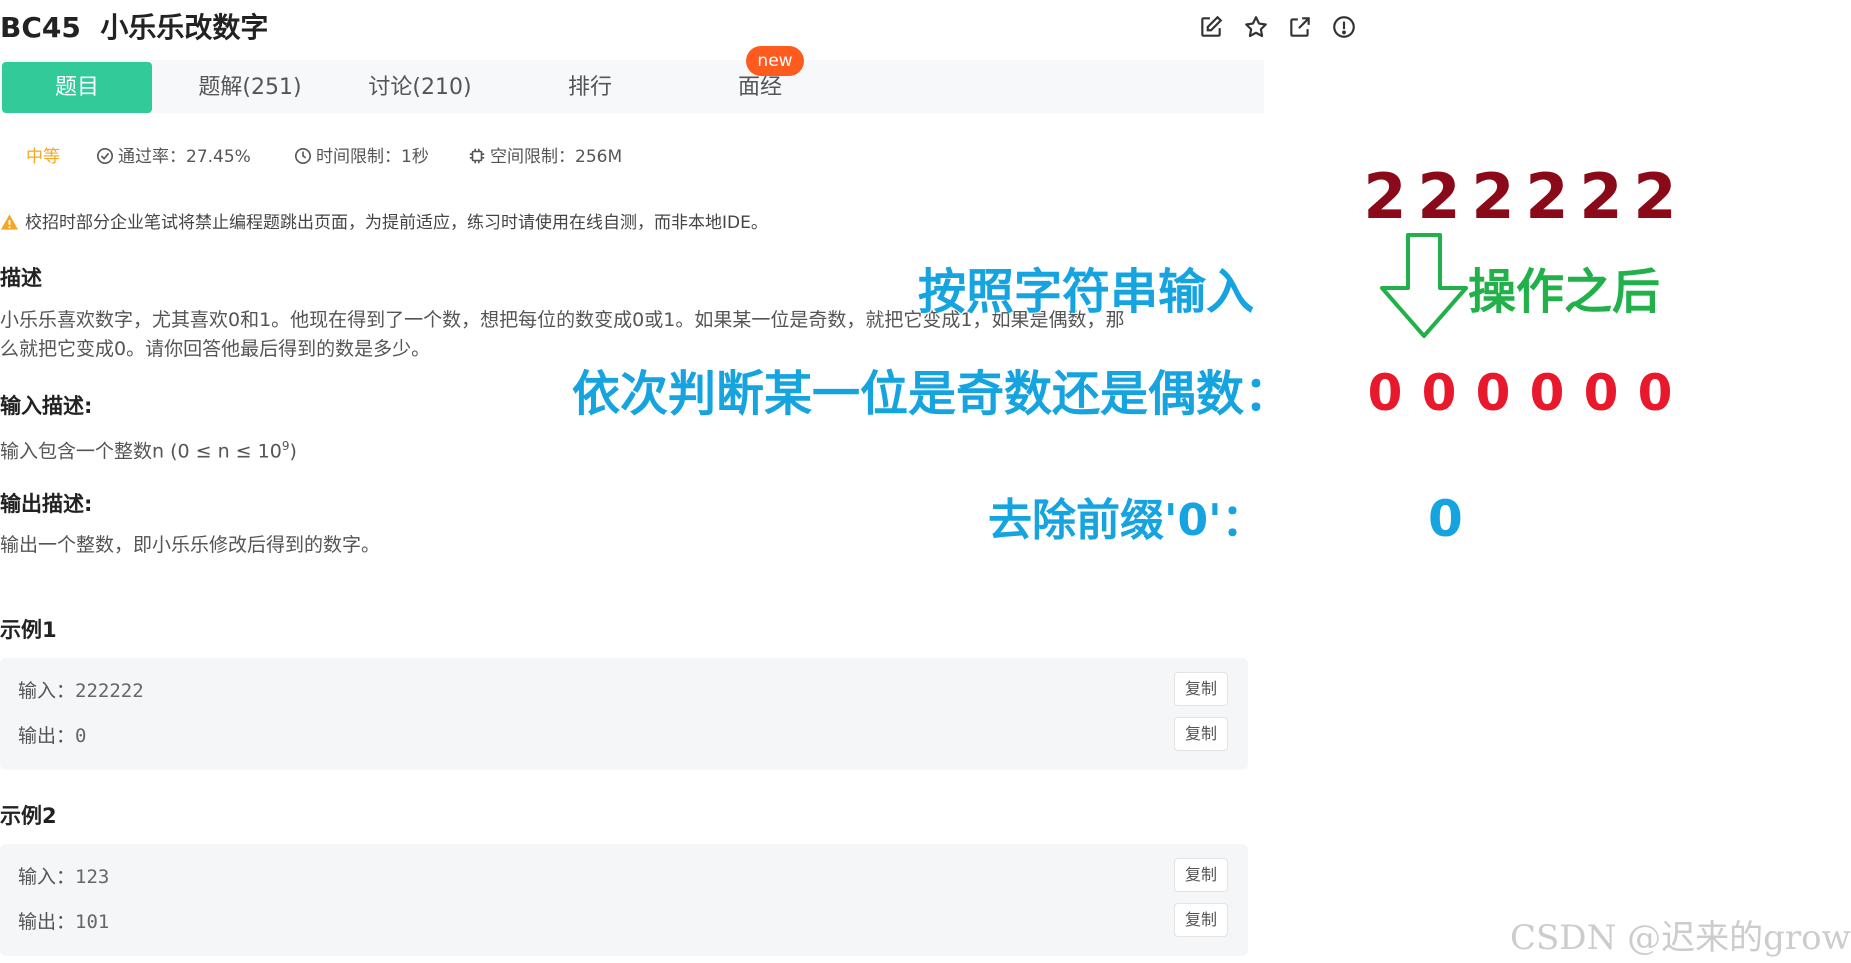  What do you see at coordinates (215, 349) in the screenshot?
I see `description-line-2: 么就把它变成0。请你回答他最后得到的数是多少。` at bounding box center [215, 349].